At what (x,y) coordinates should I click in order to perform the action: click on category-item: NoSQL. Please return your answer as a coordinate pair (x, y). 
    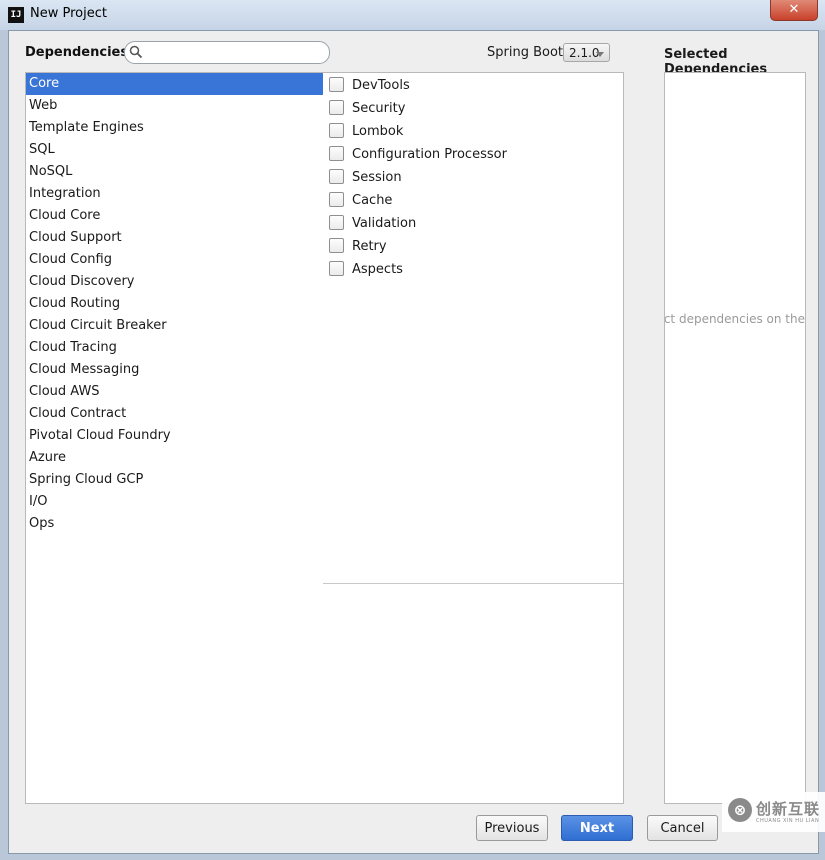
    Looking at the image, I should click on (175, 172).